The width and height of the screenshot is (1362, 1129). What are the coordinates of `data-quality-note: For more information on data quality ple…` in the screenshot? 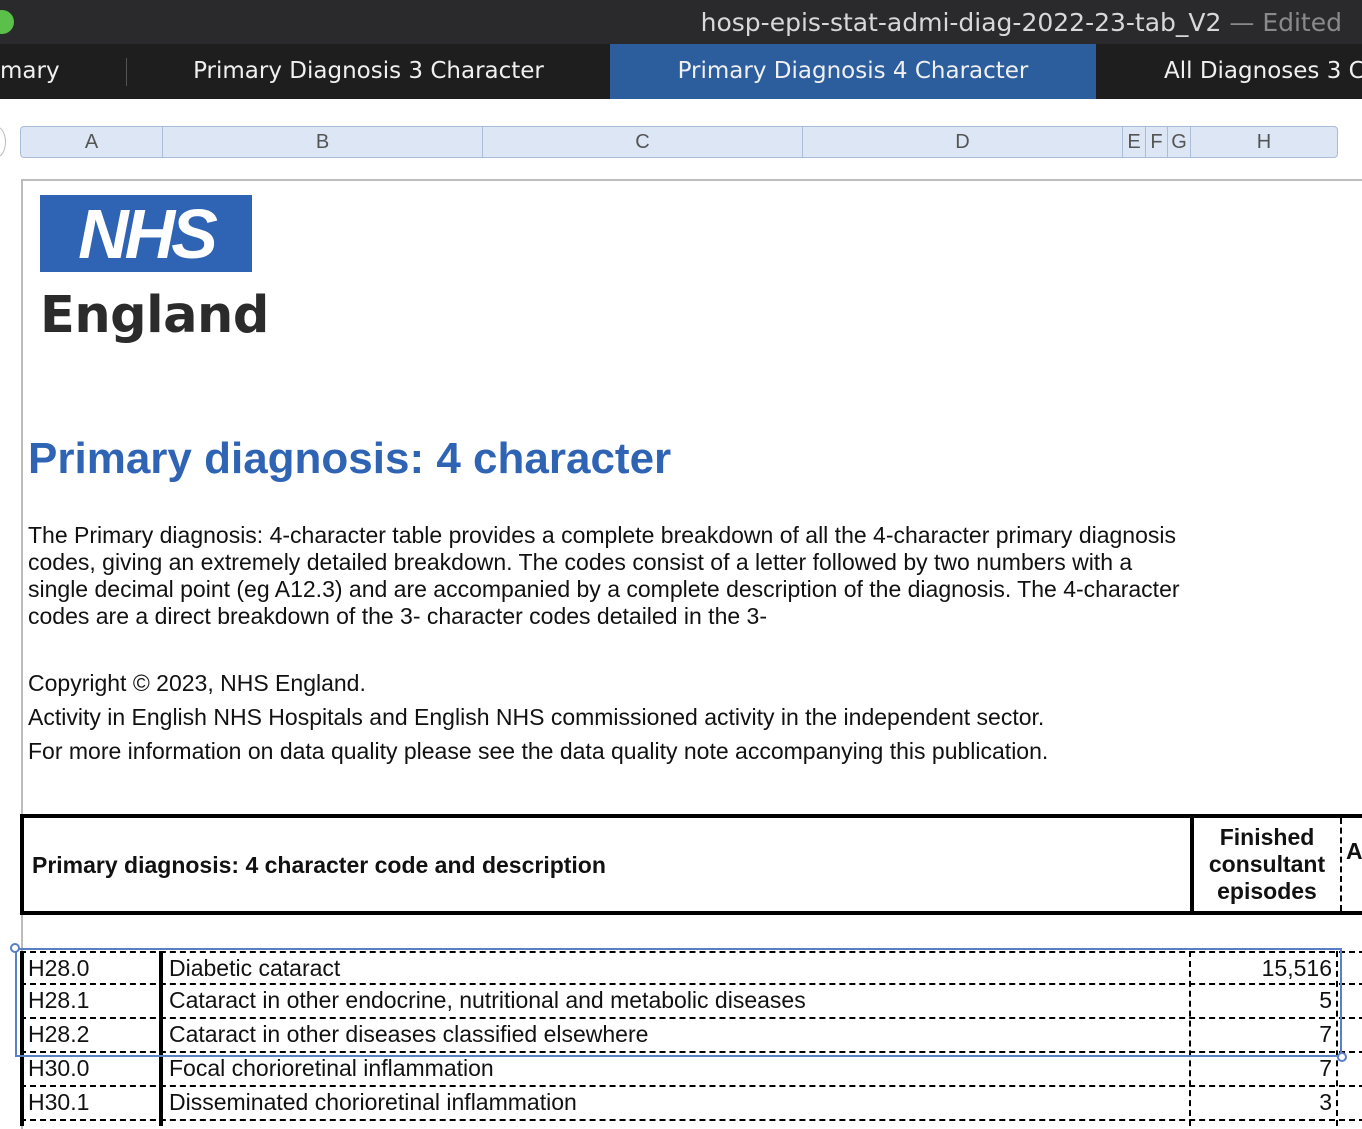 It's located at (538, 751).